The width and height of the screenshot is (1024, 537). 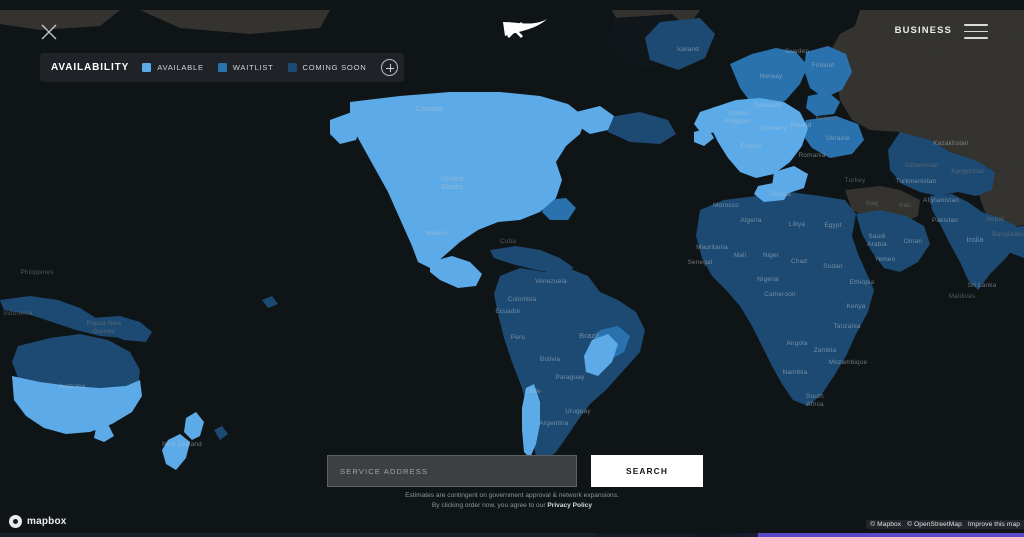 I want to click on map-label: France, so click(x=750, y=146).